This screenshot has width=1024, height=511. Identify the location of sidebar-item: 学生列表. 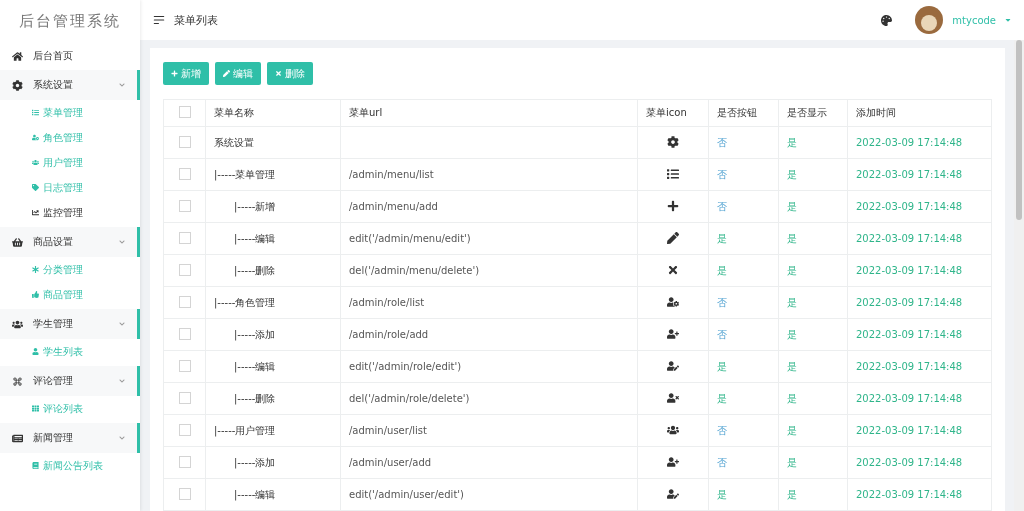
(70, 351).